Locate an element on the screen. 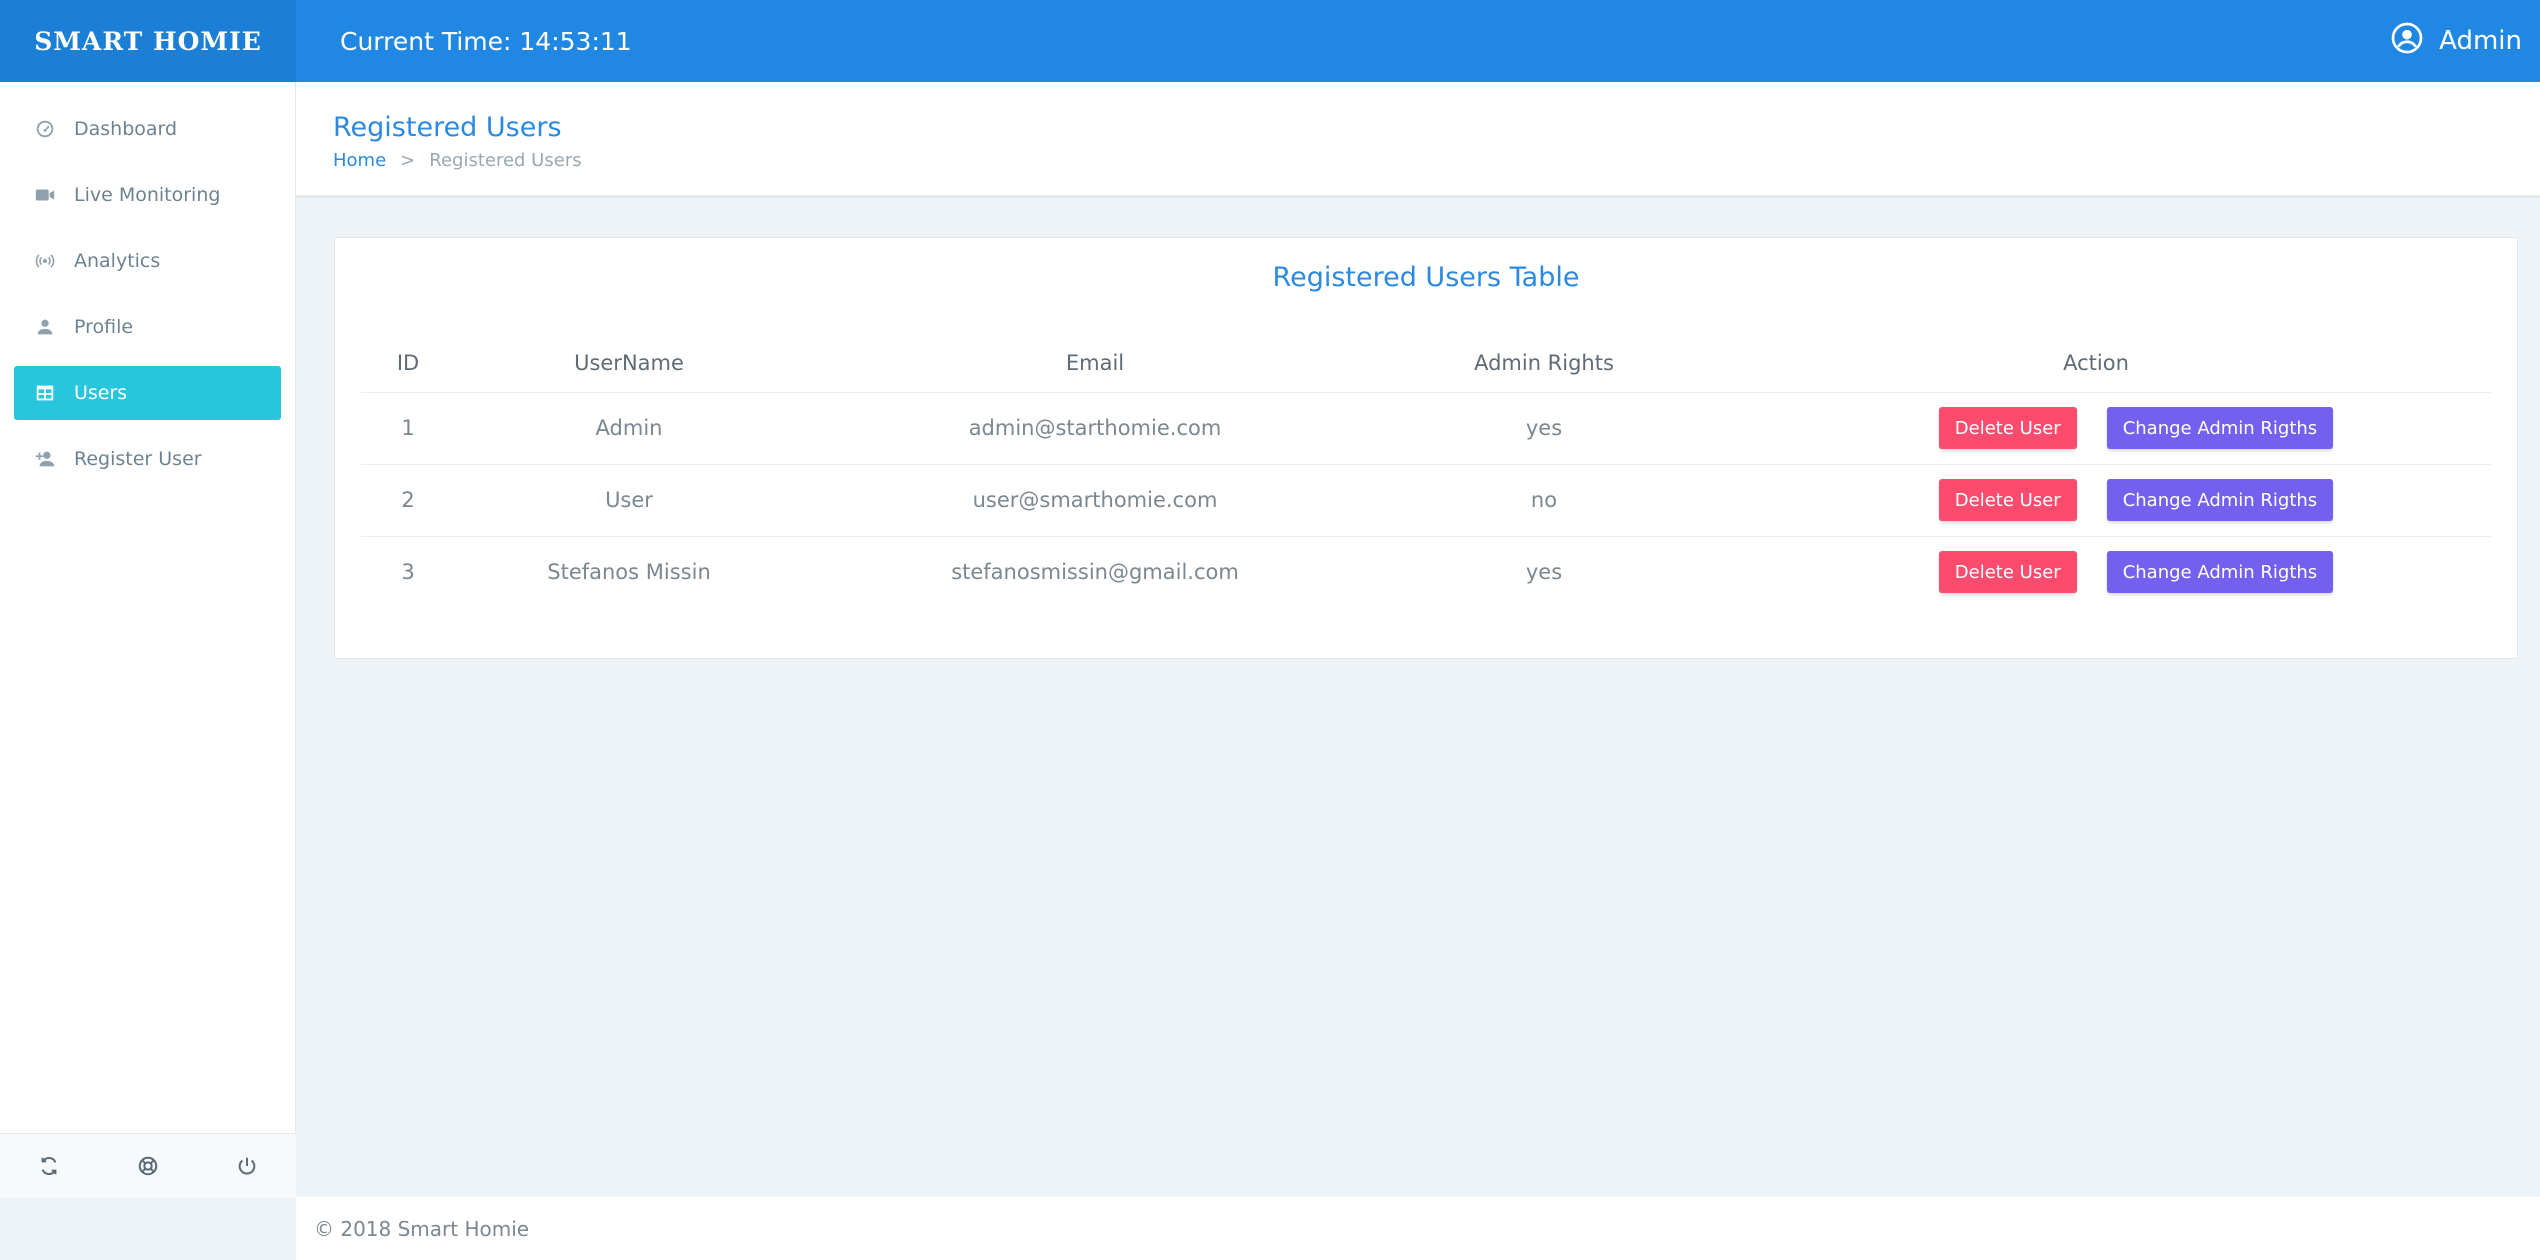  column-header-username: UserName is located at coordinates (629, 363).